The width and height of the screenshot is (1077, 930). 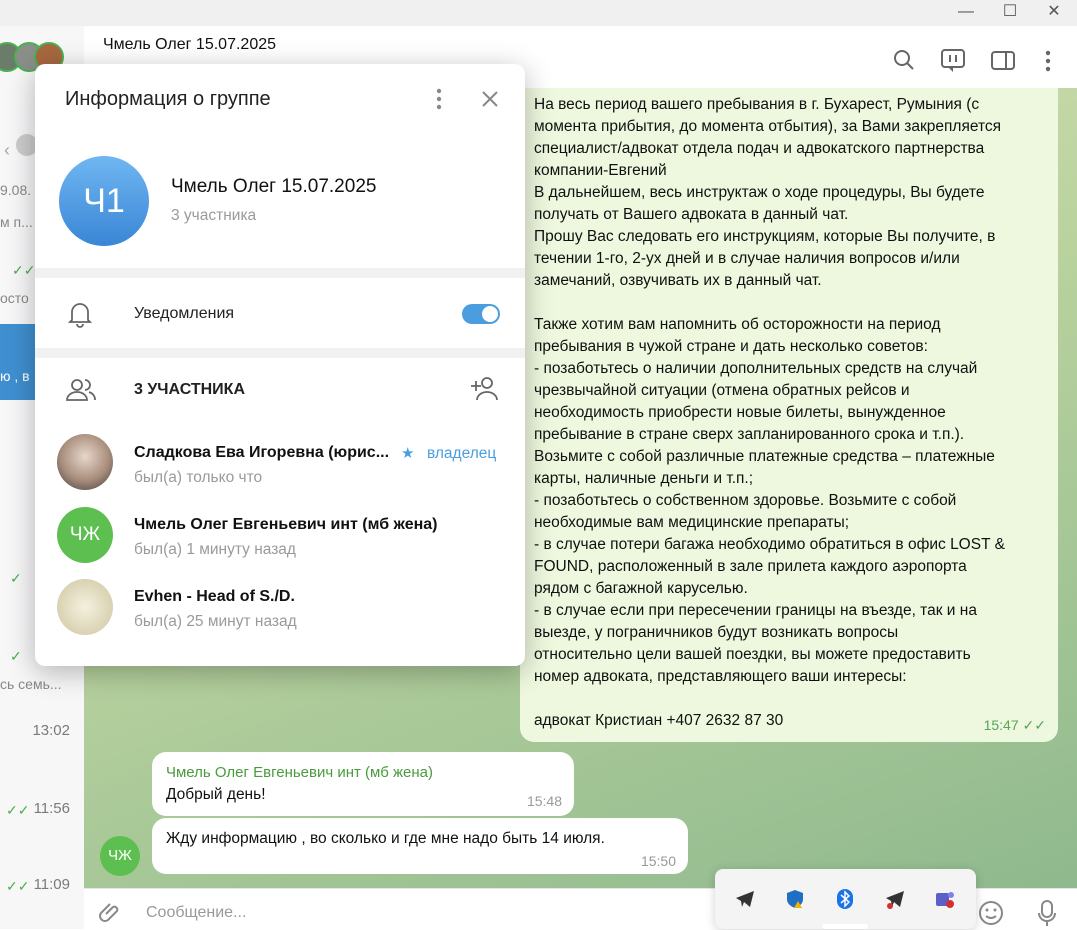 What do you see at coordinates (184, 313) in the screenshot?
I see `notifications-label: Уведомления` at bounding box center [184, 313].